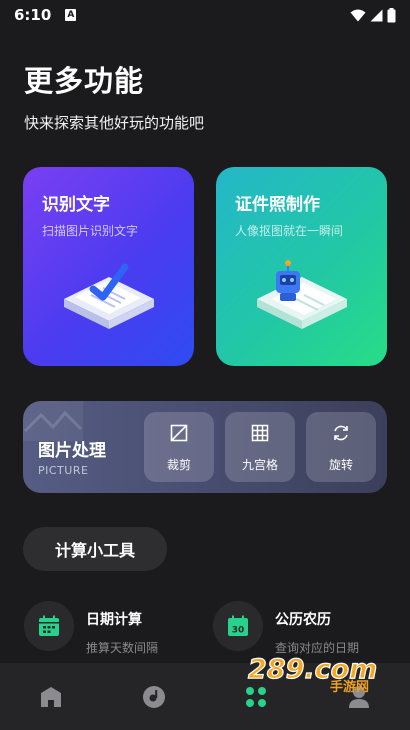 The image size is (410, 730). Describe the element at coordinates (349, 686) in the screenshot. I see `watermark-subtext: 手游网` at that location.